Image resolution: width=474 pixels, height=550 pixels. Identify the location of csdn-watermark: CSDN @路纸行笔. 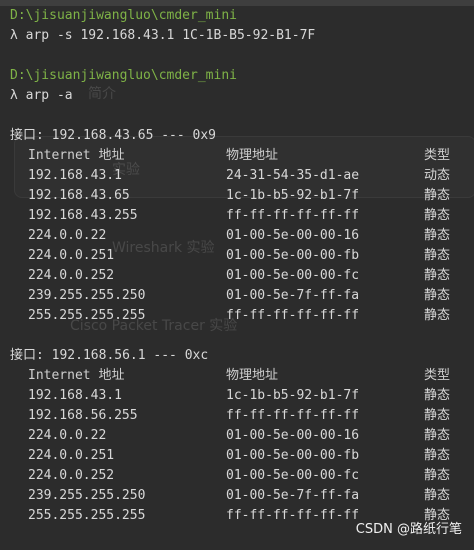
(408, 529).